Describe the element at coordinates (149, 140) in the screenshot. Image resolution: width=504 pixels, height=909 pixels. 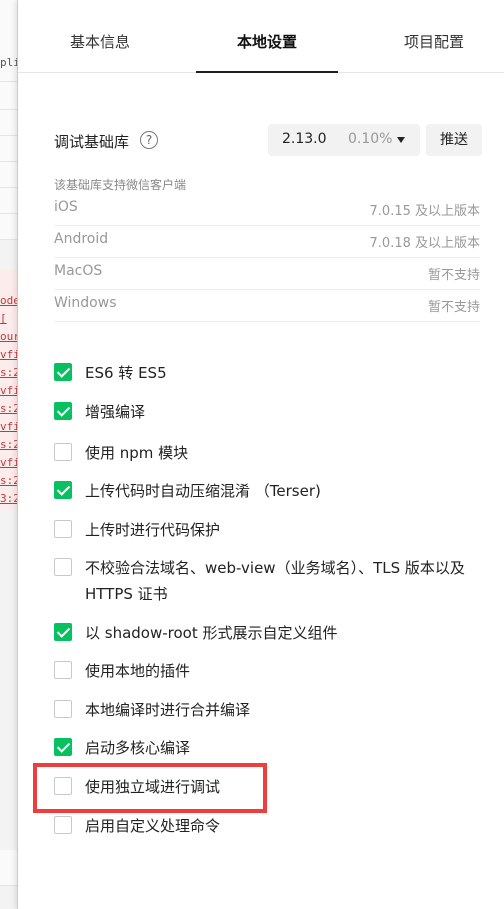
I see `question-icon: ?` at that location.